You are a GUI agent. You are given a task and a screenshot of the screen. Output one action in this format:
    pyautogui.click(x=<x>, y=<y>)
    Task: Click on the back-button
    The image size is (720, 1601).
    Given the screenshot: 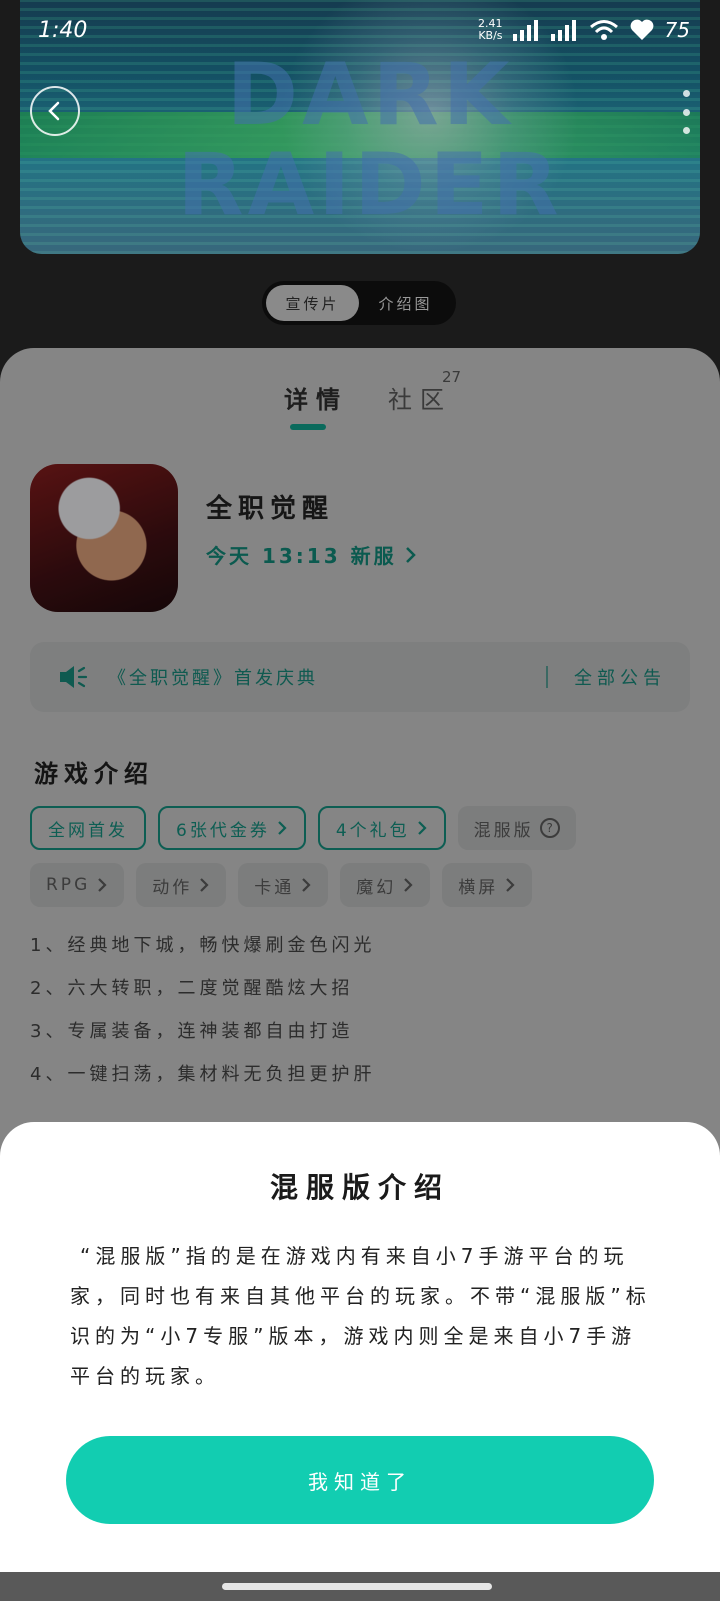 What is the action you would take?
    pyautogui.click(x=55, y=111)
    